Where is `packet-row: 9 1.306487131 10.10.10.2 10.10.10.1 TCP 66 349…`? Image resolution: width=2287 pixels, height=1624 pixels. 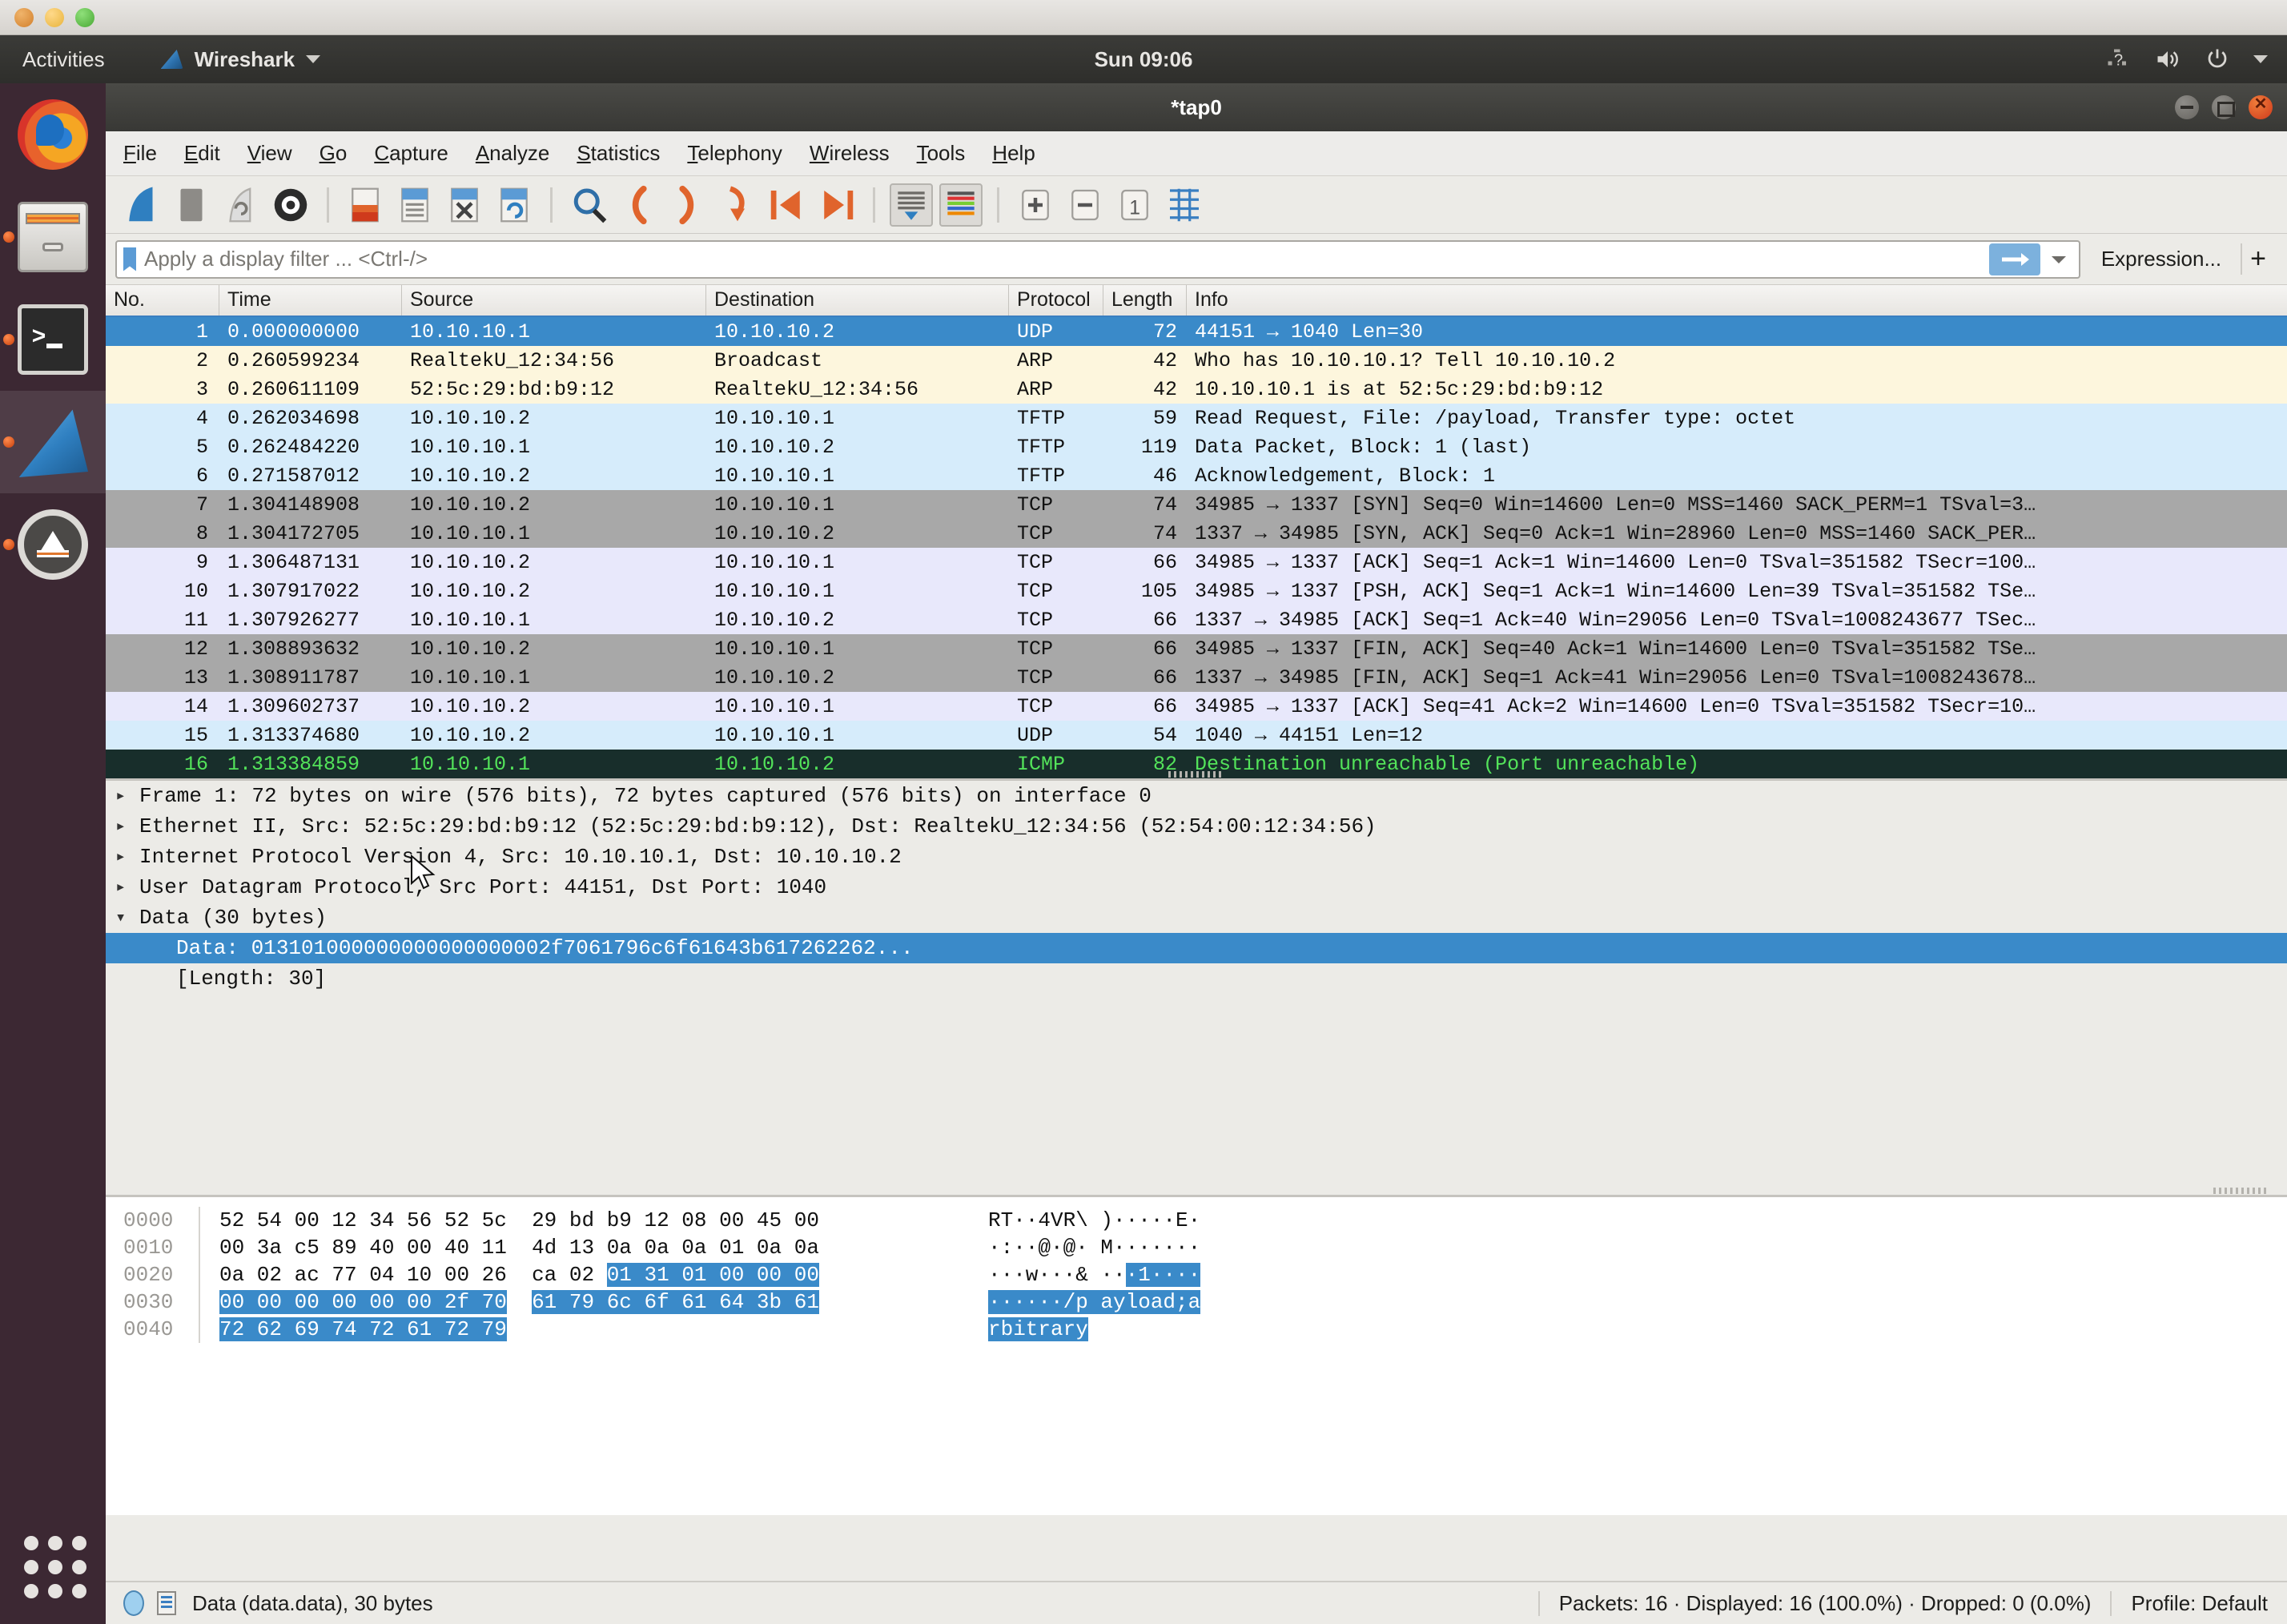
packet-row: 9 1.306487131 10.10.10.2 10.10.10.1 TCP 66 349… is located at coordinates (1196, 562).